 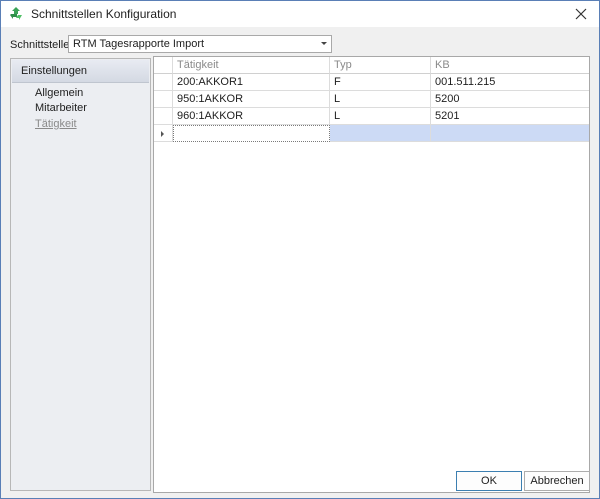 I want to click on ok-button: OK, so click(x=489, y=481).